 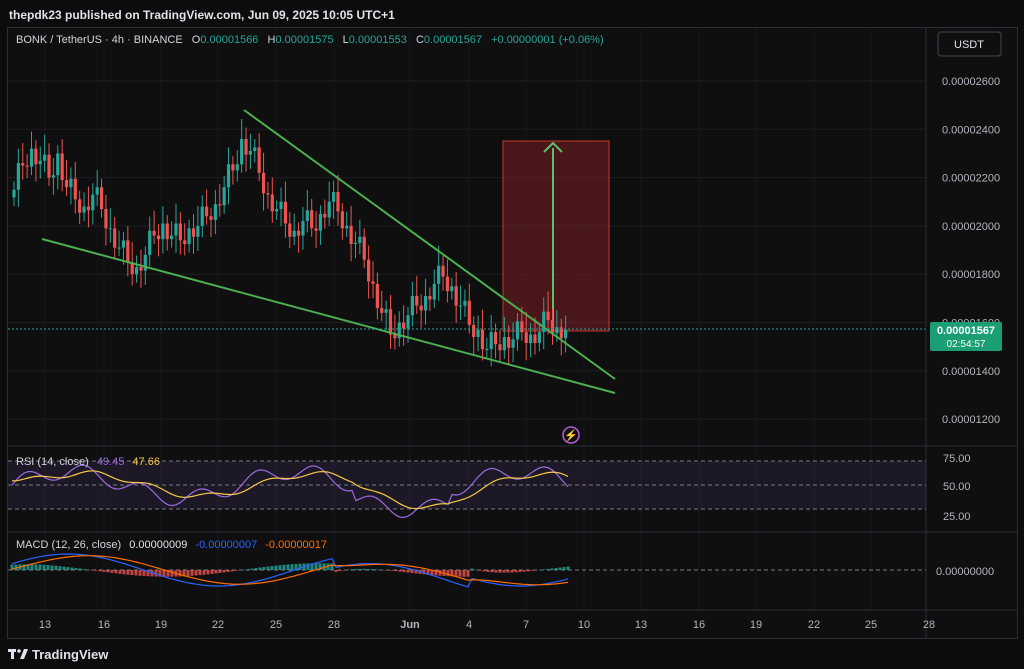 I want to click on rsi-tick-25: 25.00, so click(x=957, y=517).